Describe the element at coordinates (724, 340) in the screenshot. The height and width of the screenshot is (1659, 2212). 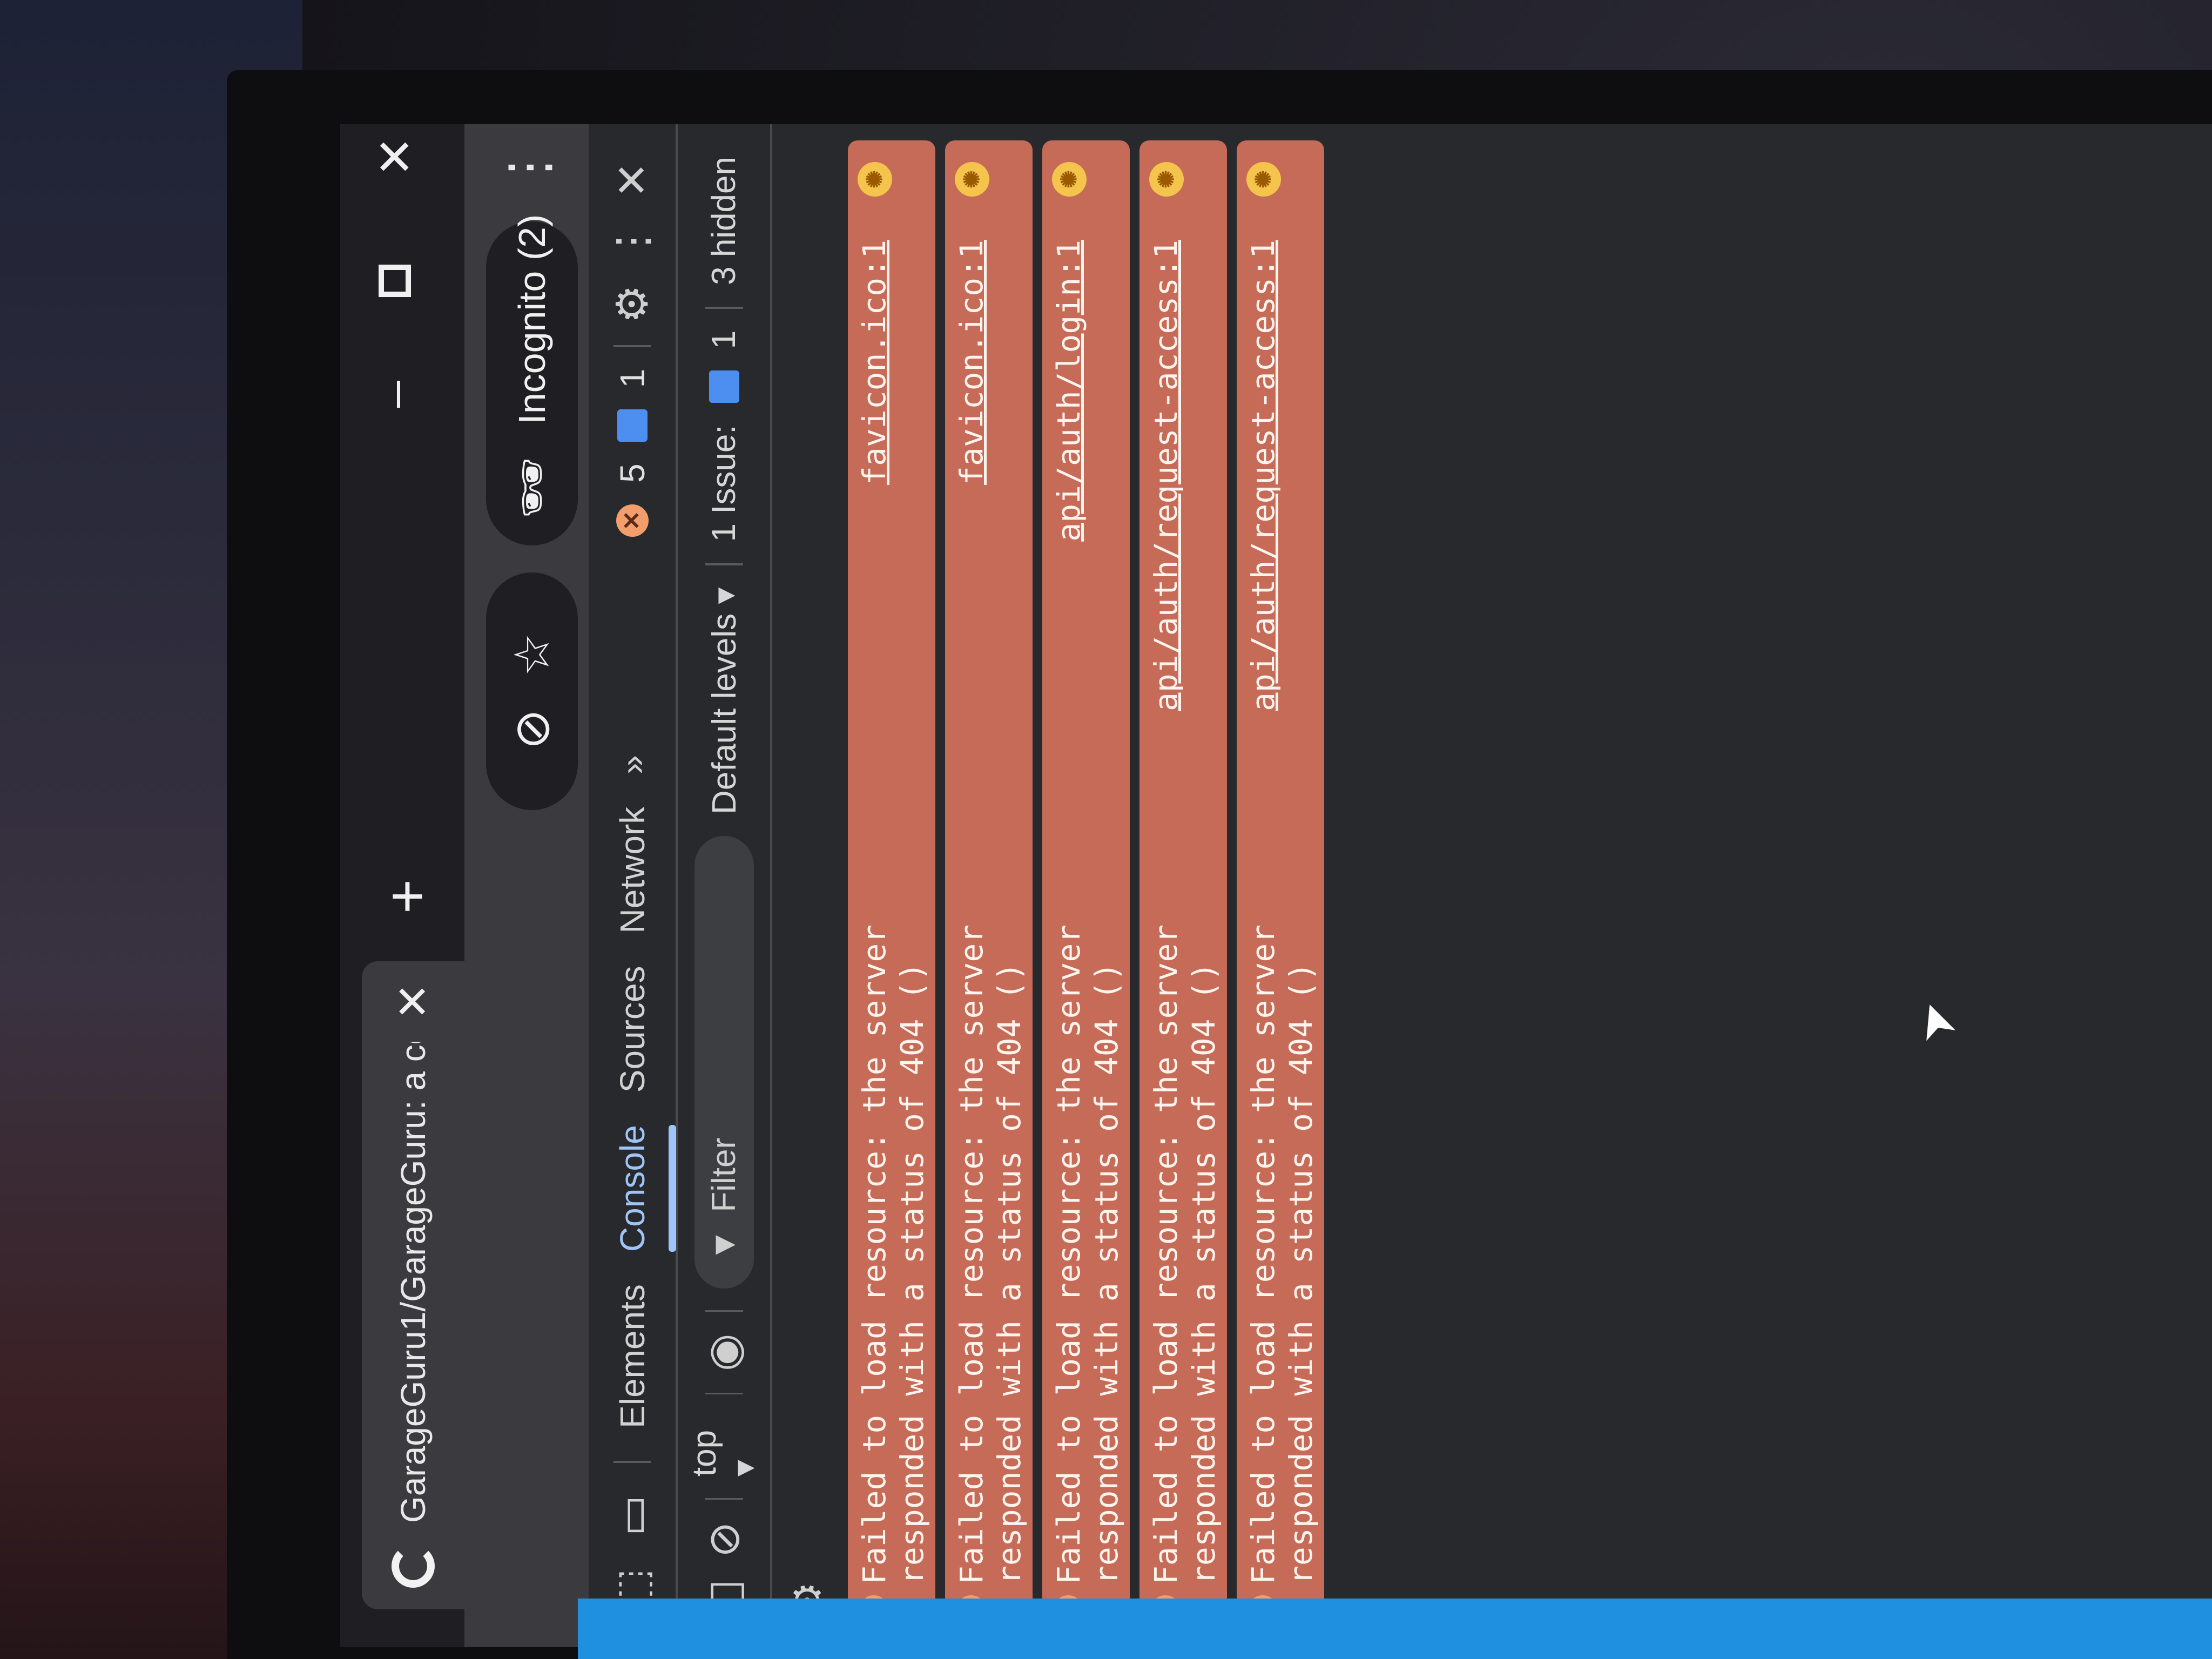
I see `issues-count: 1` at that location.